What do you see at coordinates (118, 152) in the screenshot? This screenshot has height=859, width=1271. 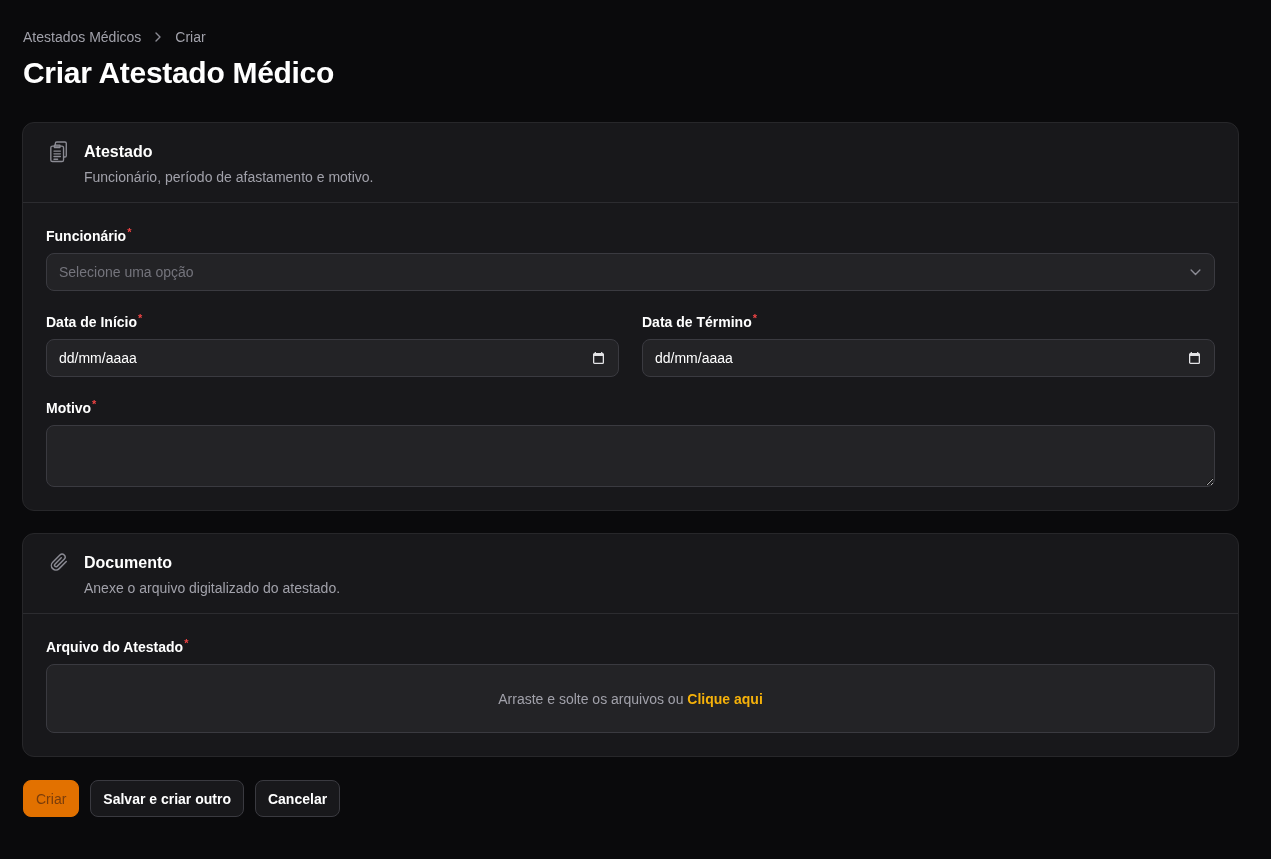 I see `section-title: Atestado` at bounding box center [118, 152].